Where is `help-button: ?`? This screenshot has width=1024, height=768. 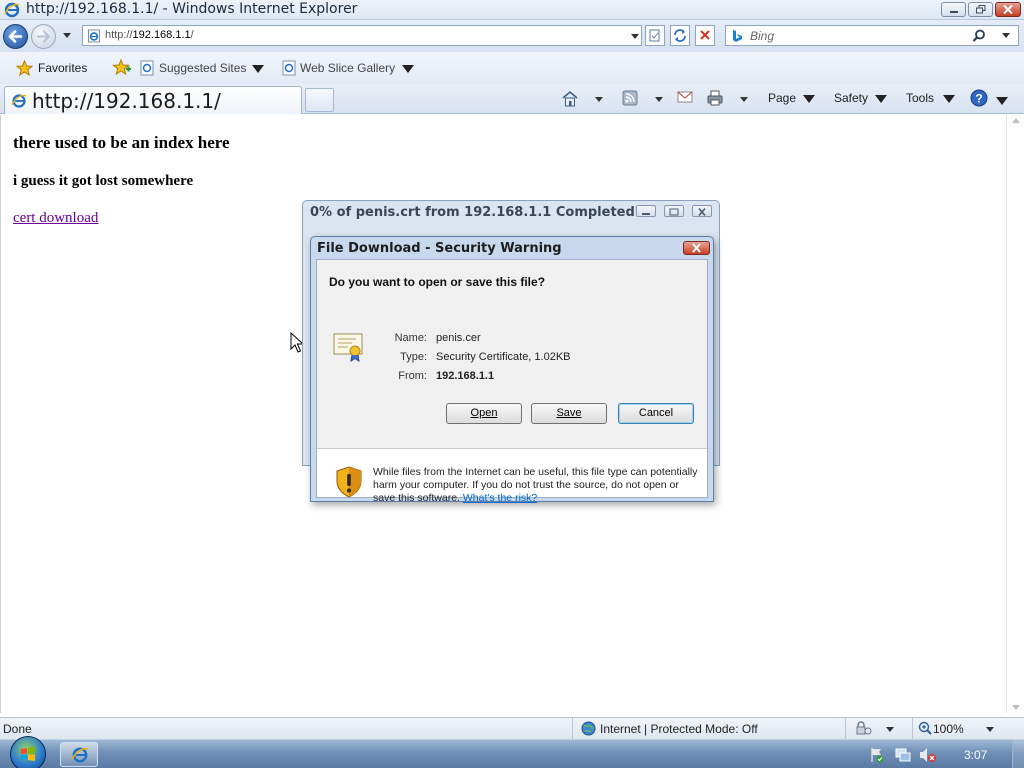 help-button: ? is located at coordinates (993, 99).